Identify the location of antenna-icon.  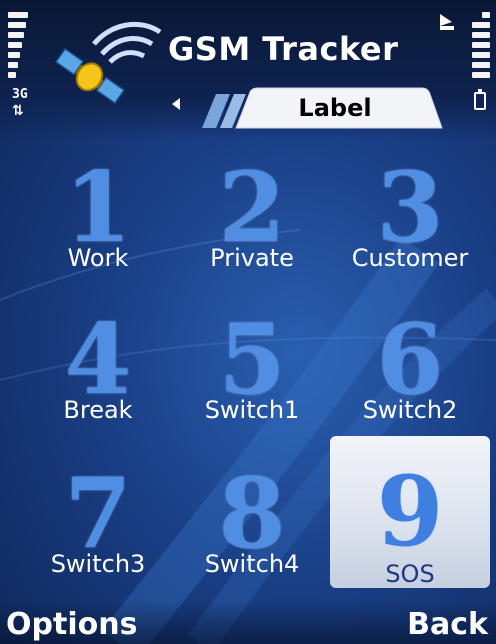
(447, 22).